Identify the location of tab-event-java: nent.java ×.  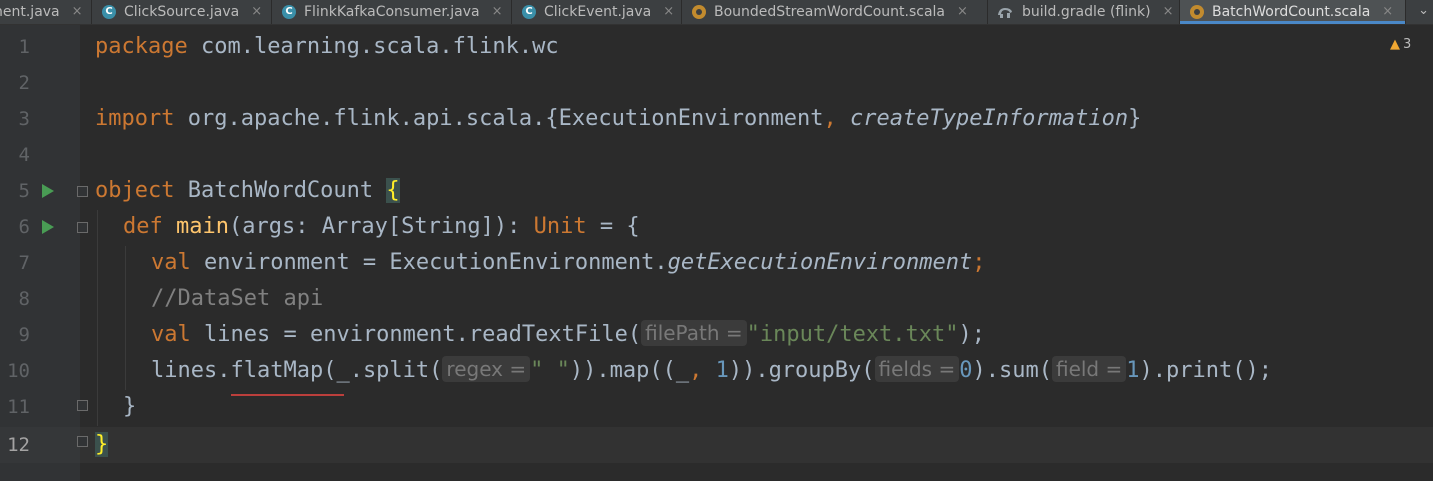
(46, 12).